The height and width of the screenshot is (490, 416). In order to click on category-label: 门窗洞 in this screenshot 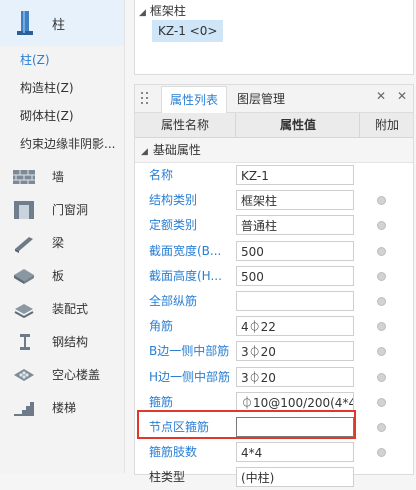, I will do `click(70, 210)`.